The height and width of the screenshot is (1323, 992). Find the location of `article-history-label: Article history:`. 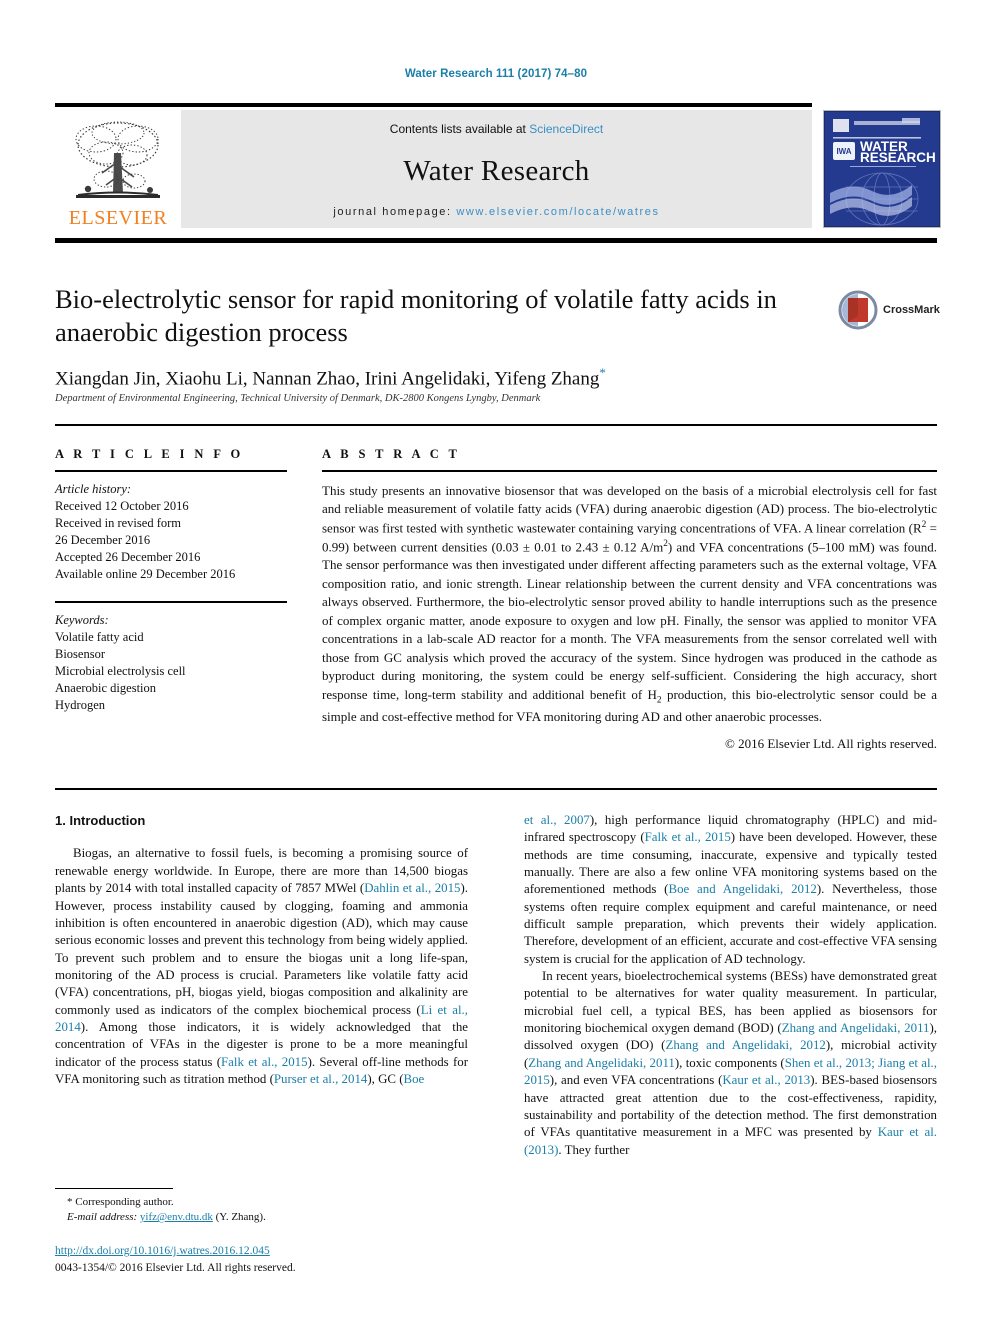

article-history-label: Article history: is located at coordinates (93, 489).